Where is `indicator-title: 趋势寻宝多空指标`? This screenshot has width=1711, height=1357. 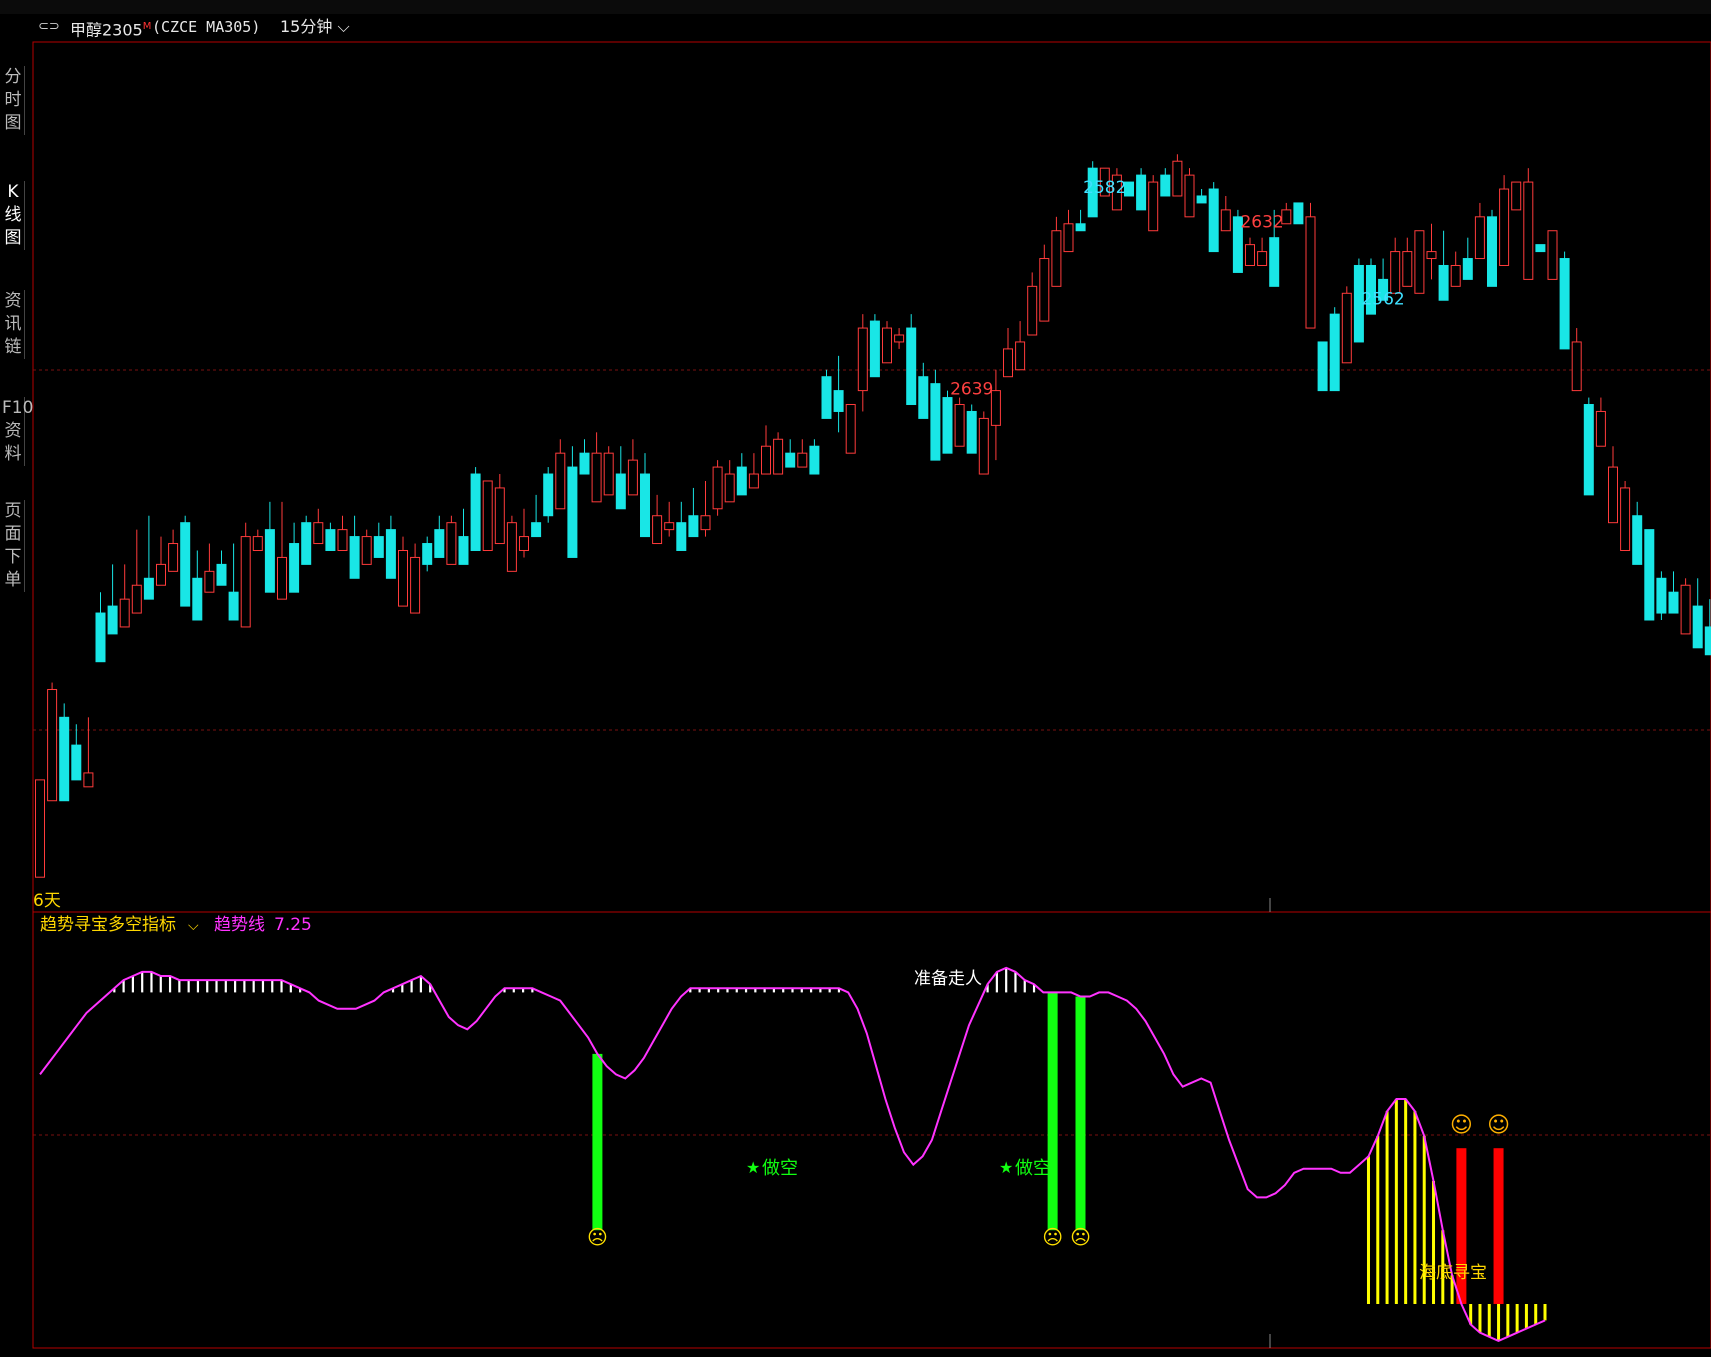
indicator-title: 趋势寻宝多空指标 is located at coordinates (108, 925).